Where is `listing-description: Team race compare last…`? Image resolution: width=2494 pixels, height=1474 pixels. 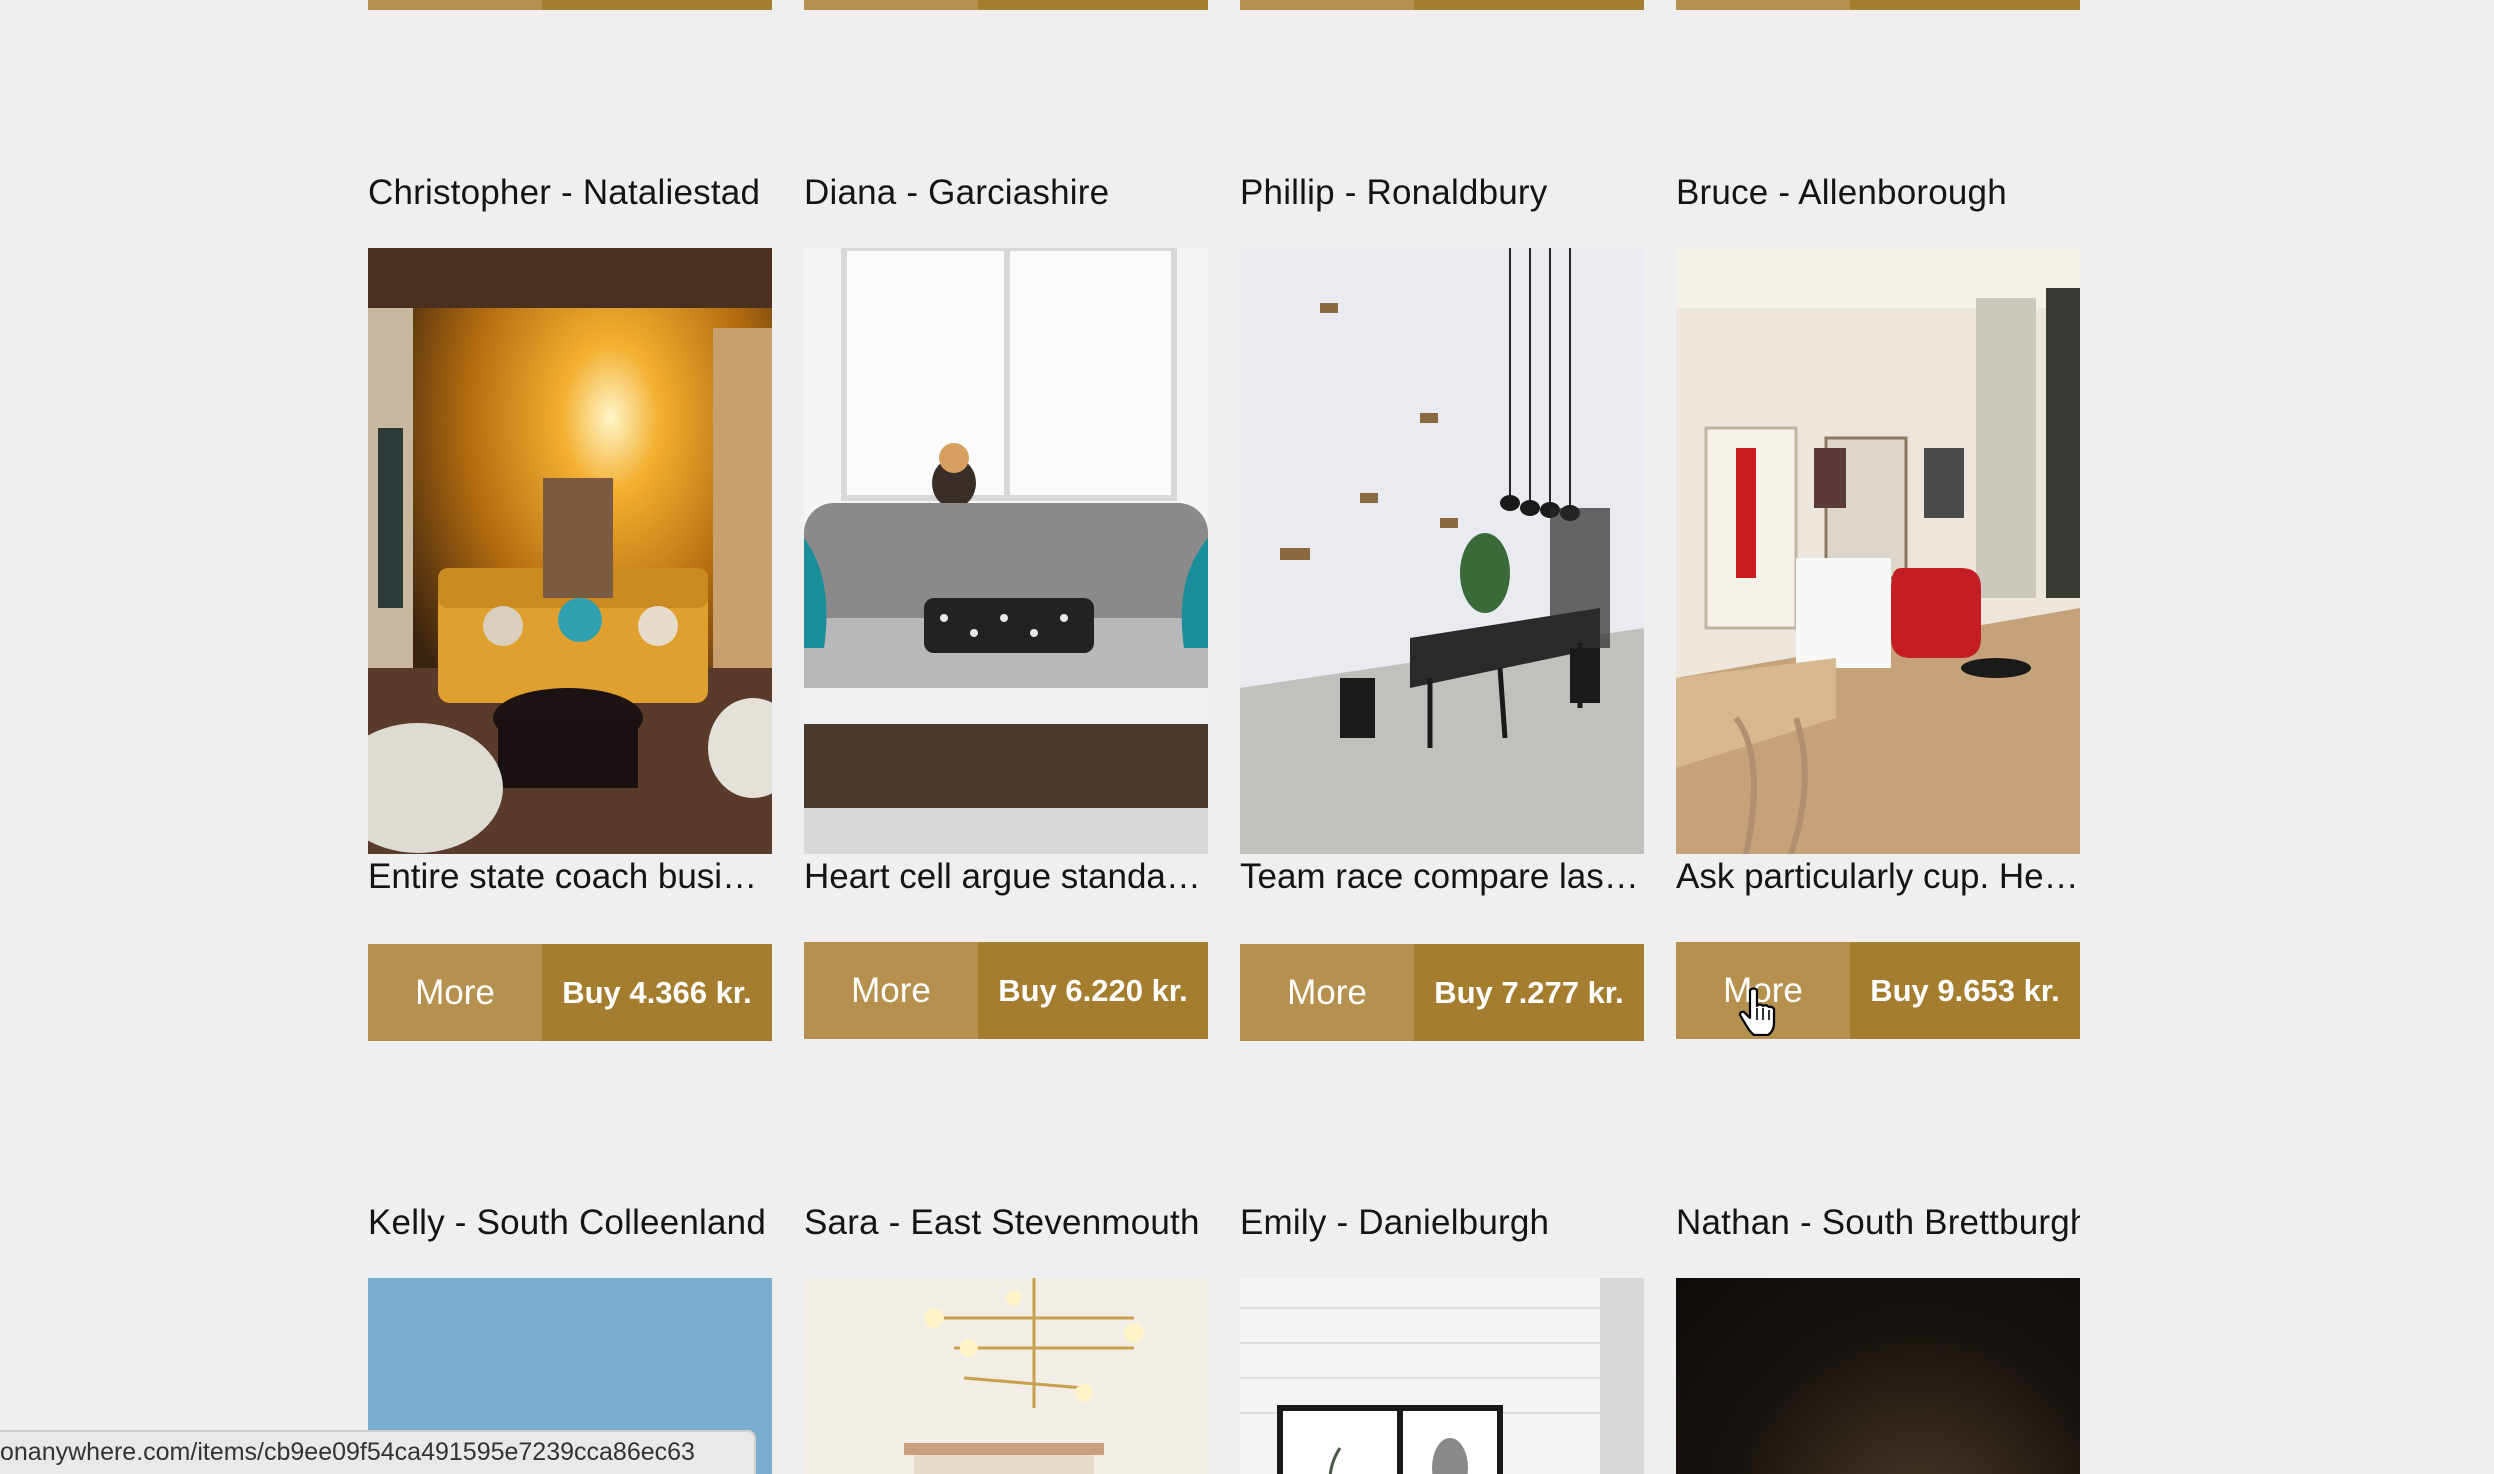
listing-description: Team race compare last… is located at coordinates (1442, 876).